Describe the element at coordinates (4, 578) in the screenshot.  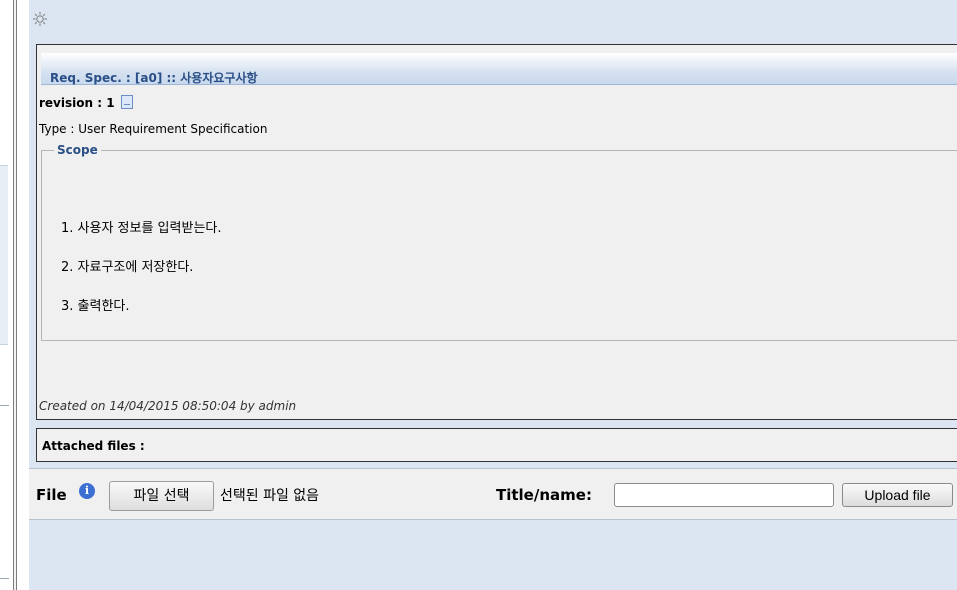
I see `left-divider-bottom` at that location.